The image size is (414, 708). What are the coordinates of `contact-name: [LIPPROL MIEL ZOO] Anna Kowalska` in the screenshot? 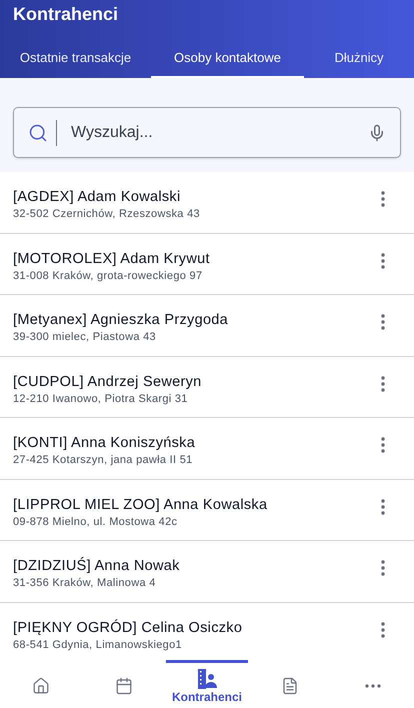 It's located at (190, 504).